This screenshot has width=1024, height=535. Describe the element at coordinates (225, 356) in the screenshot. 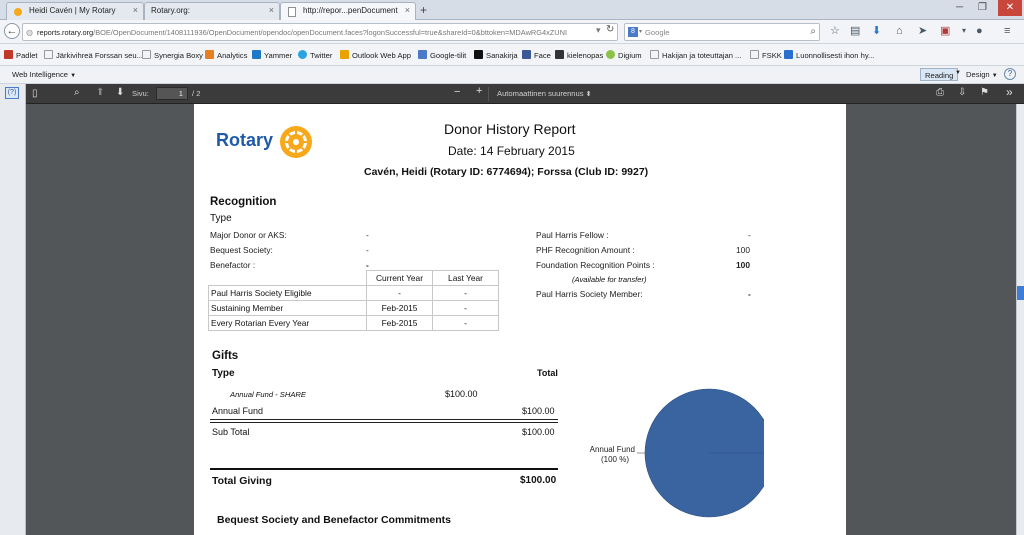

I see `gifts-heading: Gifts` at that location.